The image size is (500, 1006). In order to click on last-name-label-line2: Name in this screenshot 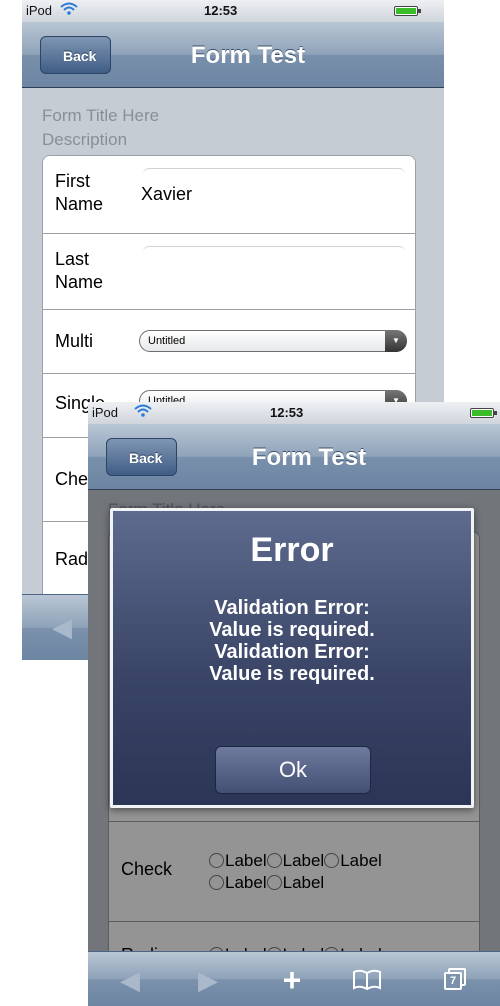, I will do `click(79, 282)`.